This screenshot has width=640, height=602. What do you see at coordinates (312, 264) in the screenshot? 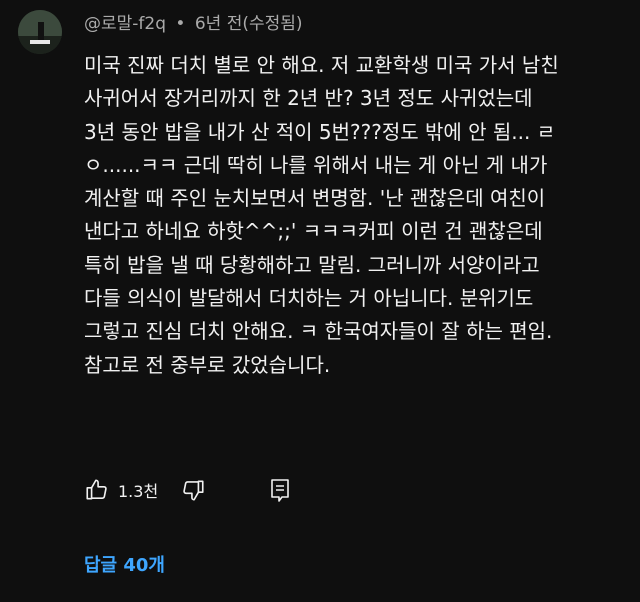
I see `comment-line: 특히 밥을 낼 때 당황해하고 말림. 그러니까 서양이라고` at bounding box center [312, 264].